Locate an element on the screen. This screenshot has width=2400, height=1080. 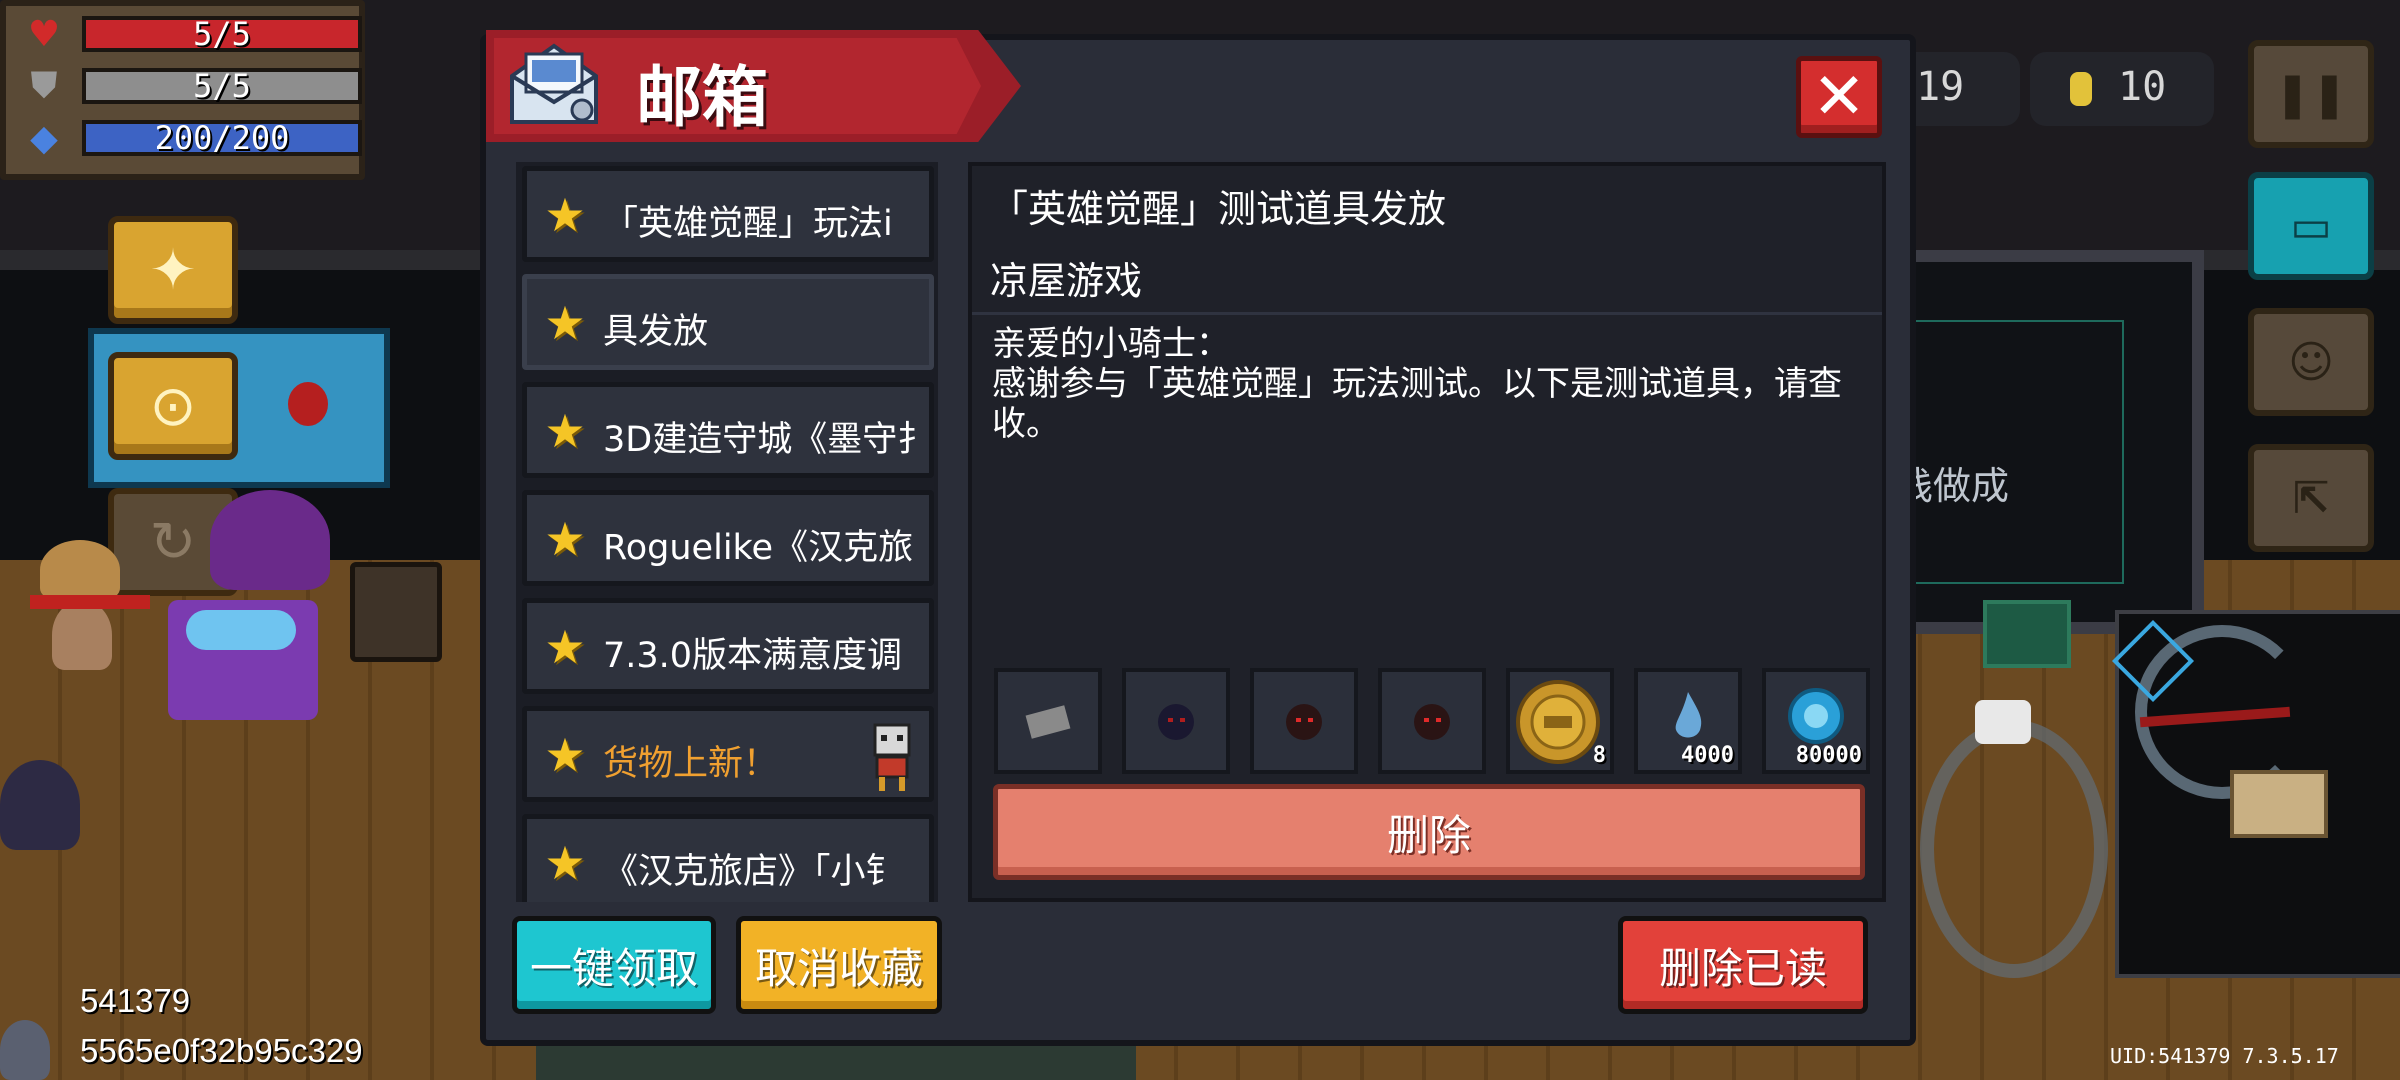
controller-button: ▭ is located at coordinates (2311, 226).